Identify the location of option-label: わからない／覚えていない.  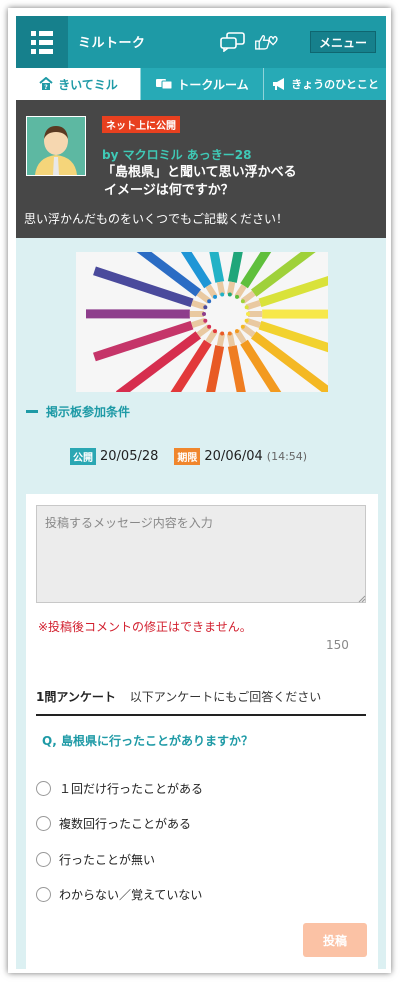
(131, 895).